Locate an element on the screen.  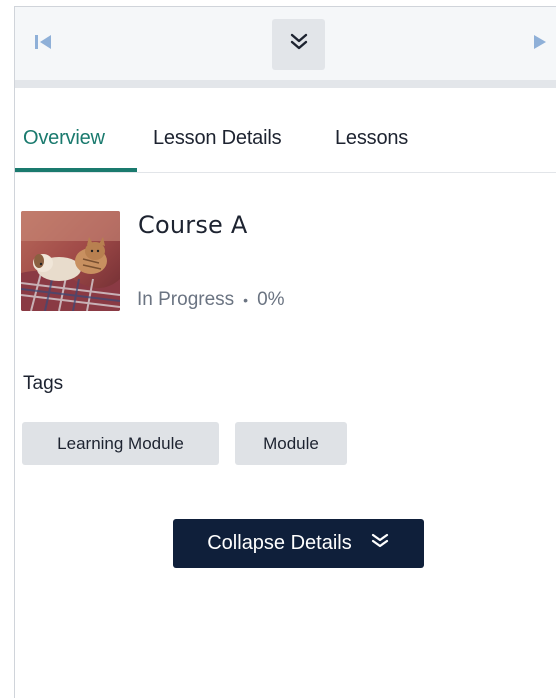
tag-learning-module: Learning Module is located at coordinates (120, 443).